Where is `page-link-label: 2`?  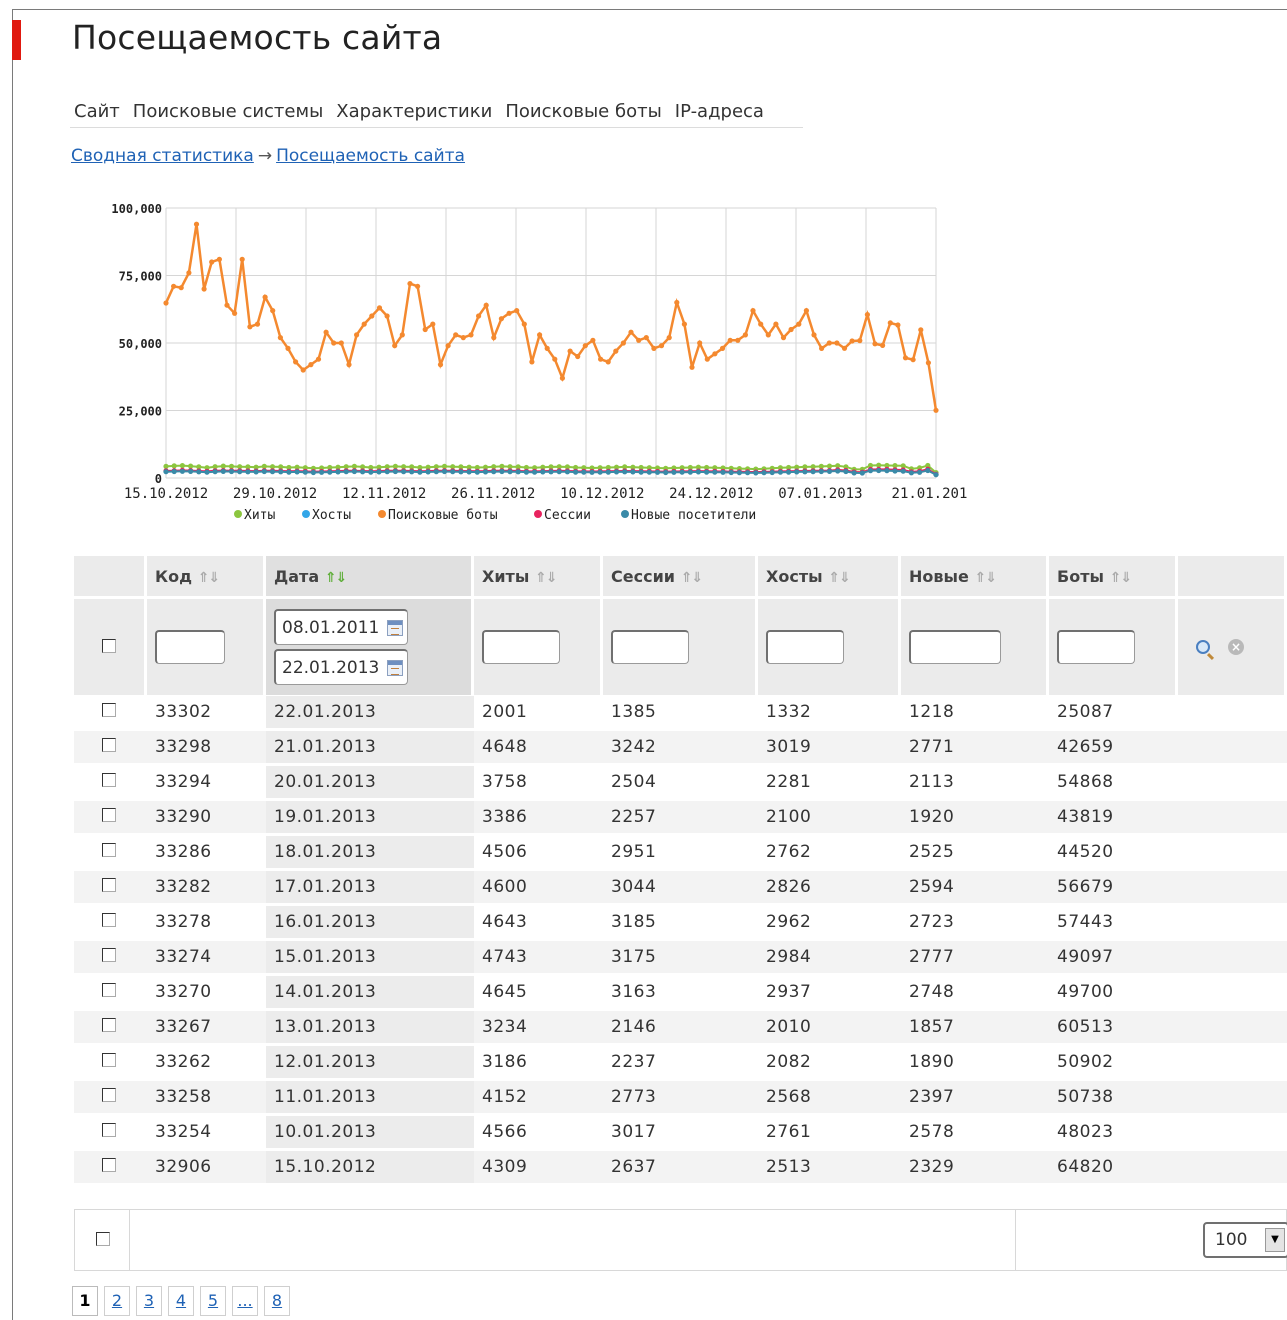
page-link-label: 2 is located at coordinates (117, 1300).